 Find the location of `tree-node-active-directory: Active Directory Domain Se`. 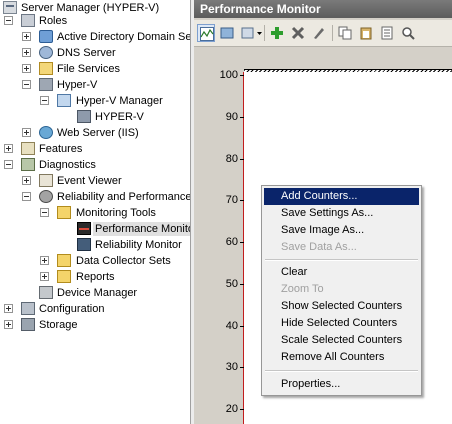

tree-node-active-directory: Active Directory Domain Se is located at coordinates (95, 37).